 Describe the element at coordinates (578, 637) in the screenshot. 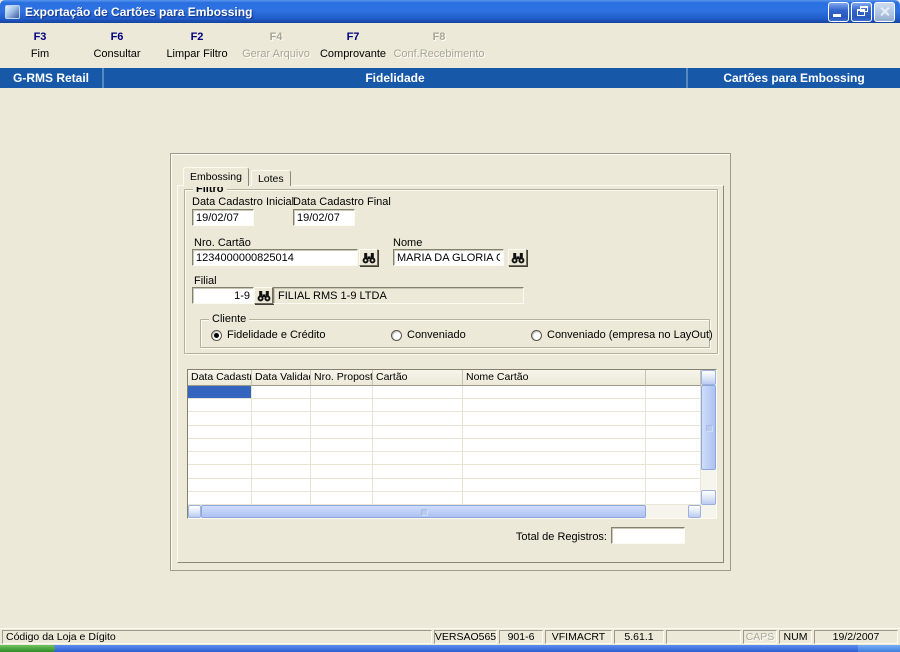

I see `status-panel-program: VFIMACRT` at that location.